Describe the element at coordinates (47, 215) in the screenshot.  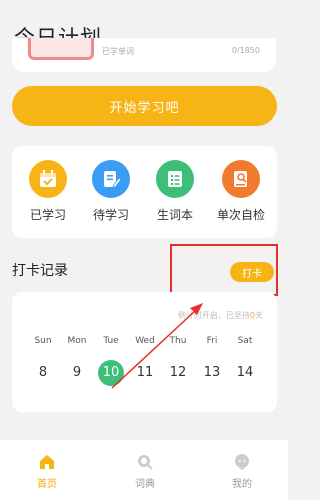
I see `feature-learned-label: 已学习` at that location.